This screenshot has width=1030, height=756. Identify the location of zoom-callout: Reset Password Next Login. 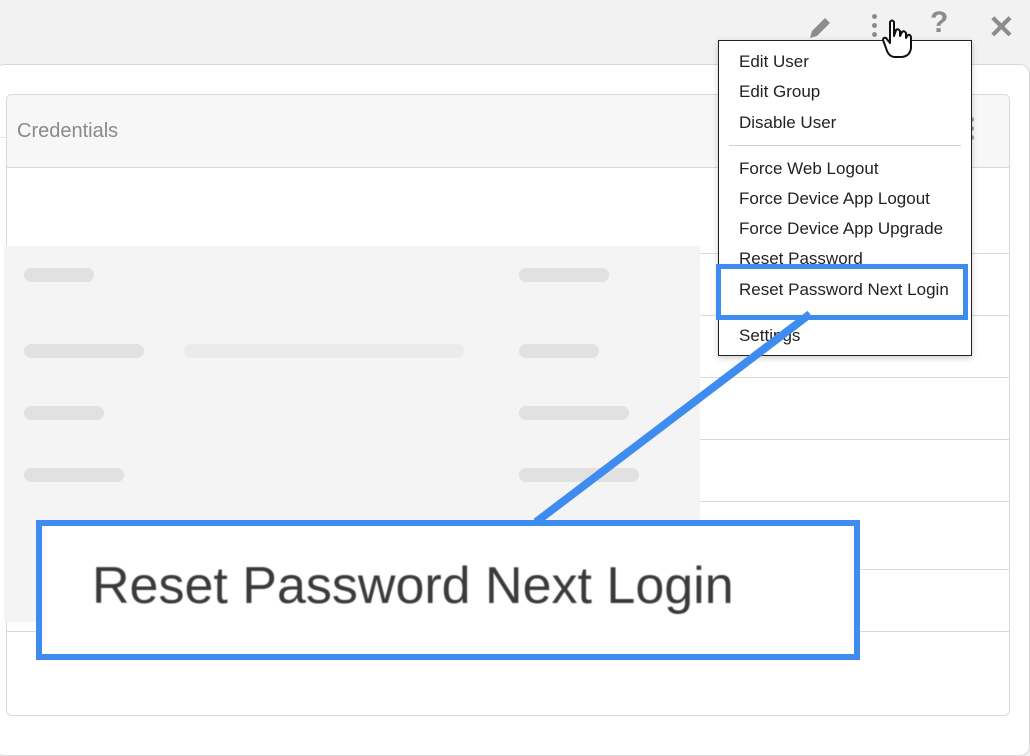
(448, 590).